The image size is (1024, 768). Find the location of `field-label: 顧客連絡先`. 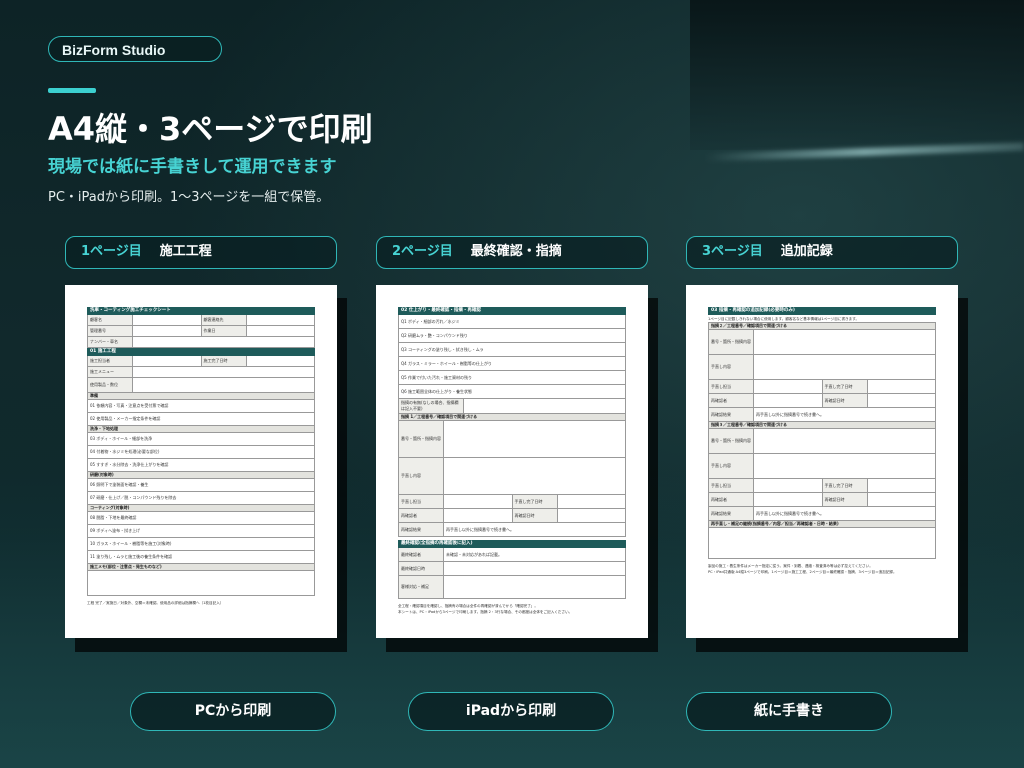

field-label: 顧客連絡先 is located at coordinates (224, 320).